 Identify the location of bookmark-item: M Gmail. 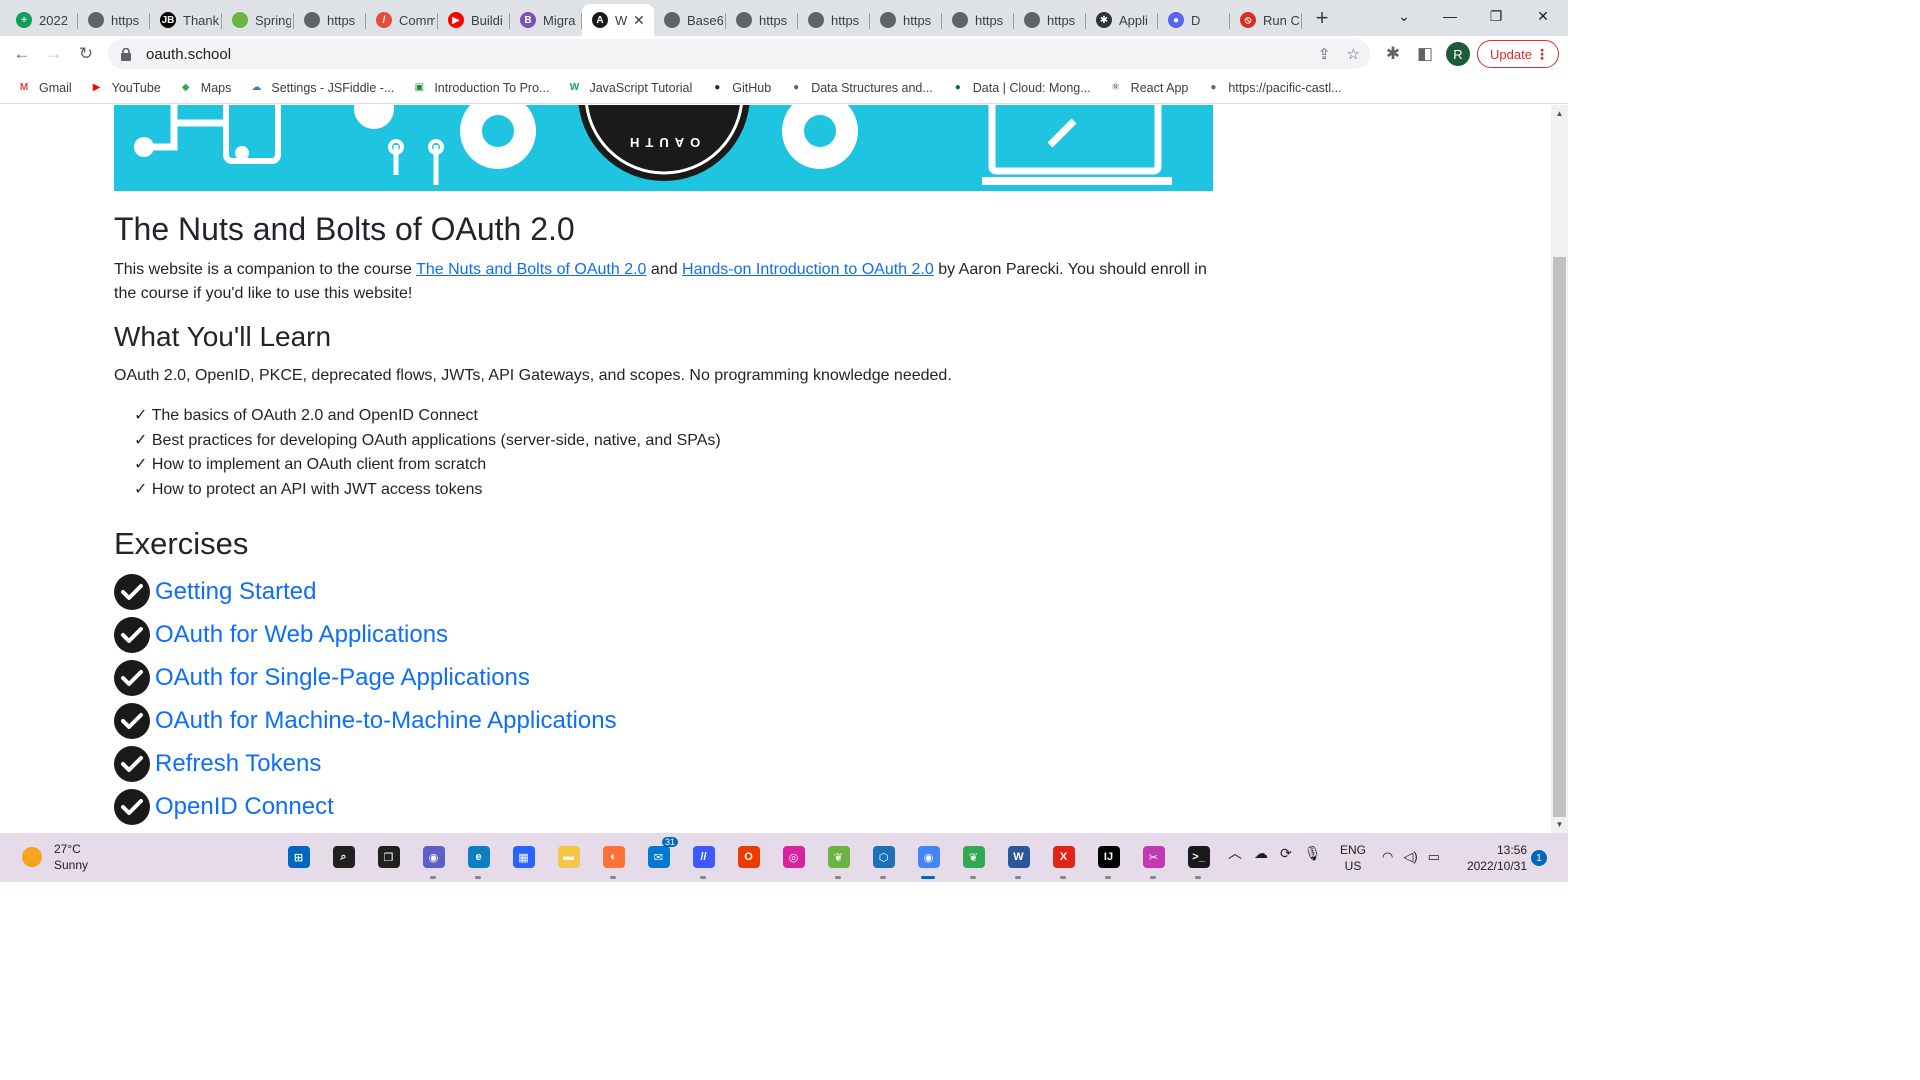
(44, 88).